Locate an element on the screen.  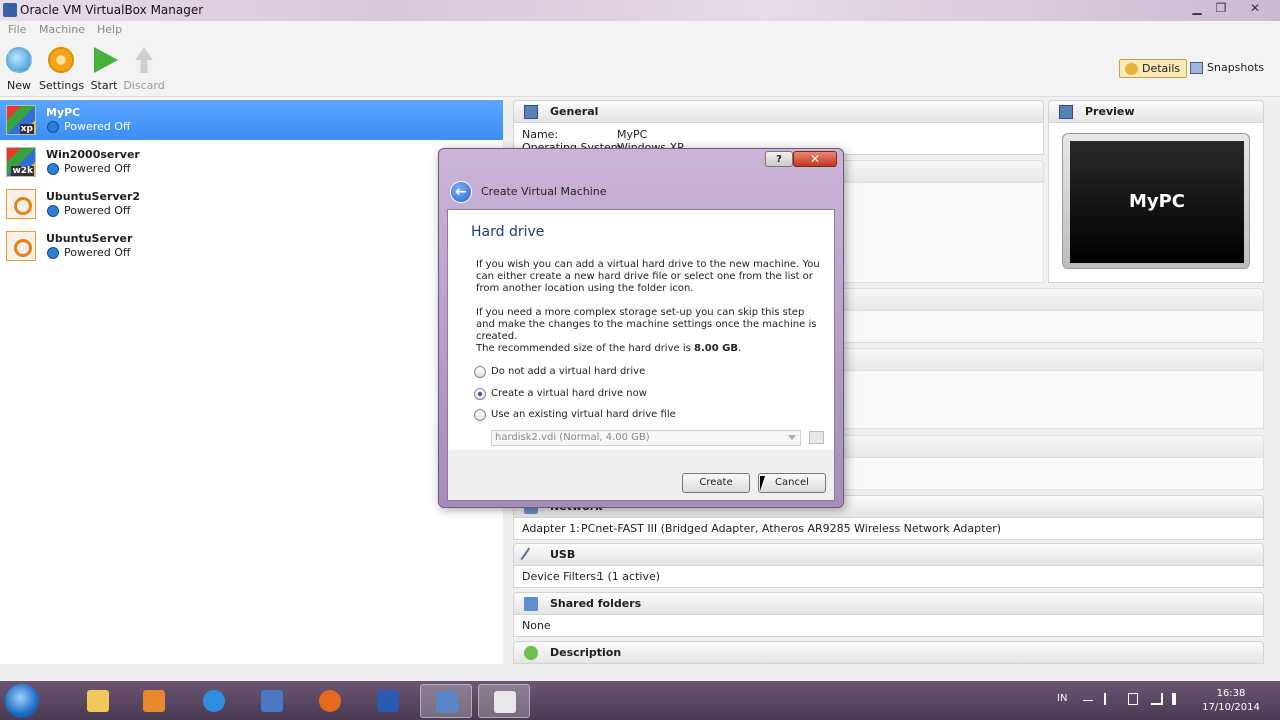
taskbar-notepad is located at coordinates (504, 701).